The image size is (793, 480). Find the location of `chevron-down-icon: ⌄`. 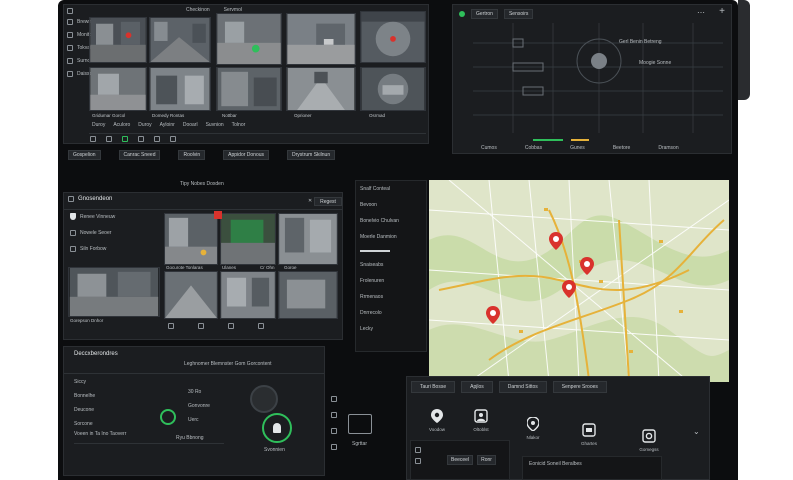

chevron-down-icon: ⌄ is located at coordinates (696, 431).